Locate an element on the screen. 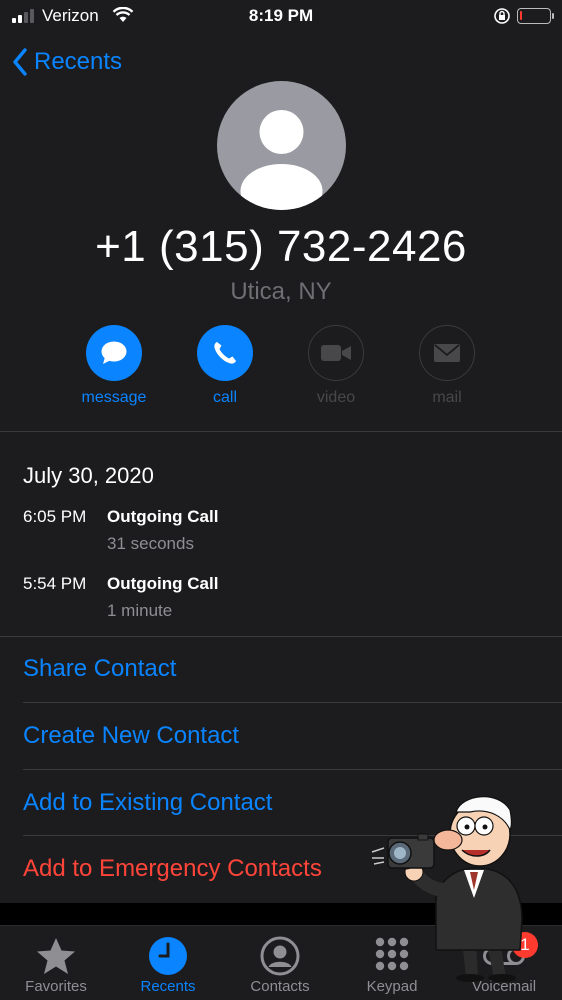 The width and height of the screenshot is (562, 1000). battery-icon is located at coordinates (535, 16).